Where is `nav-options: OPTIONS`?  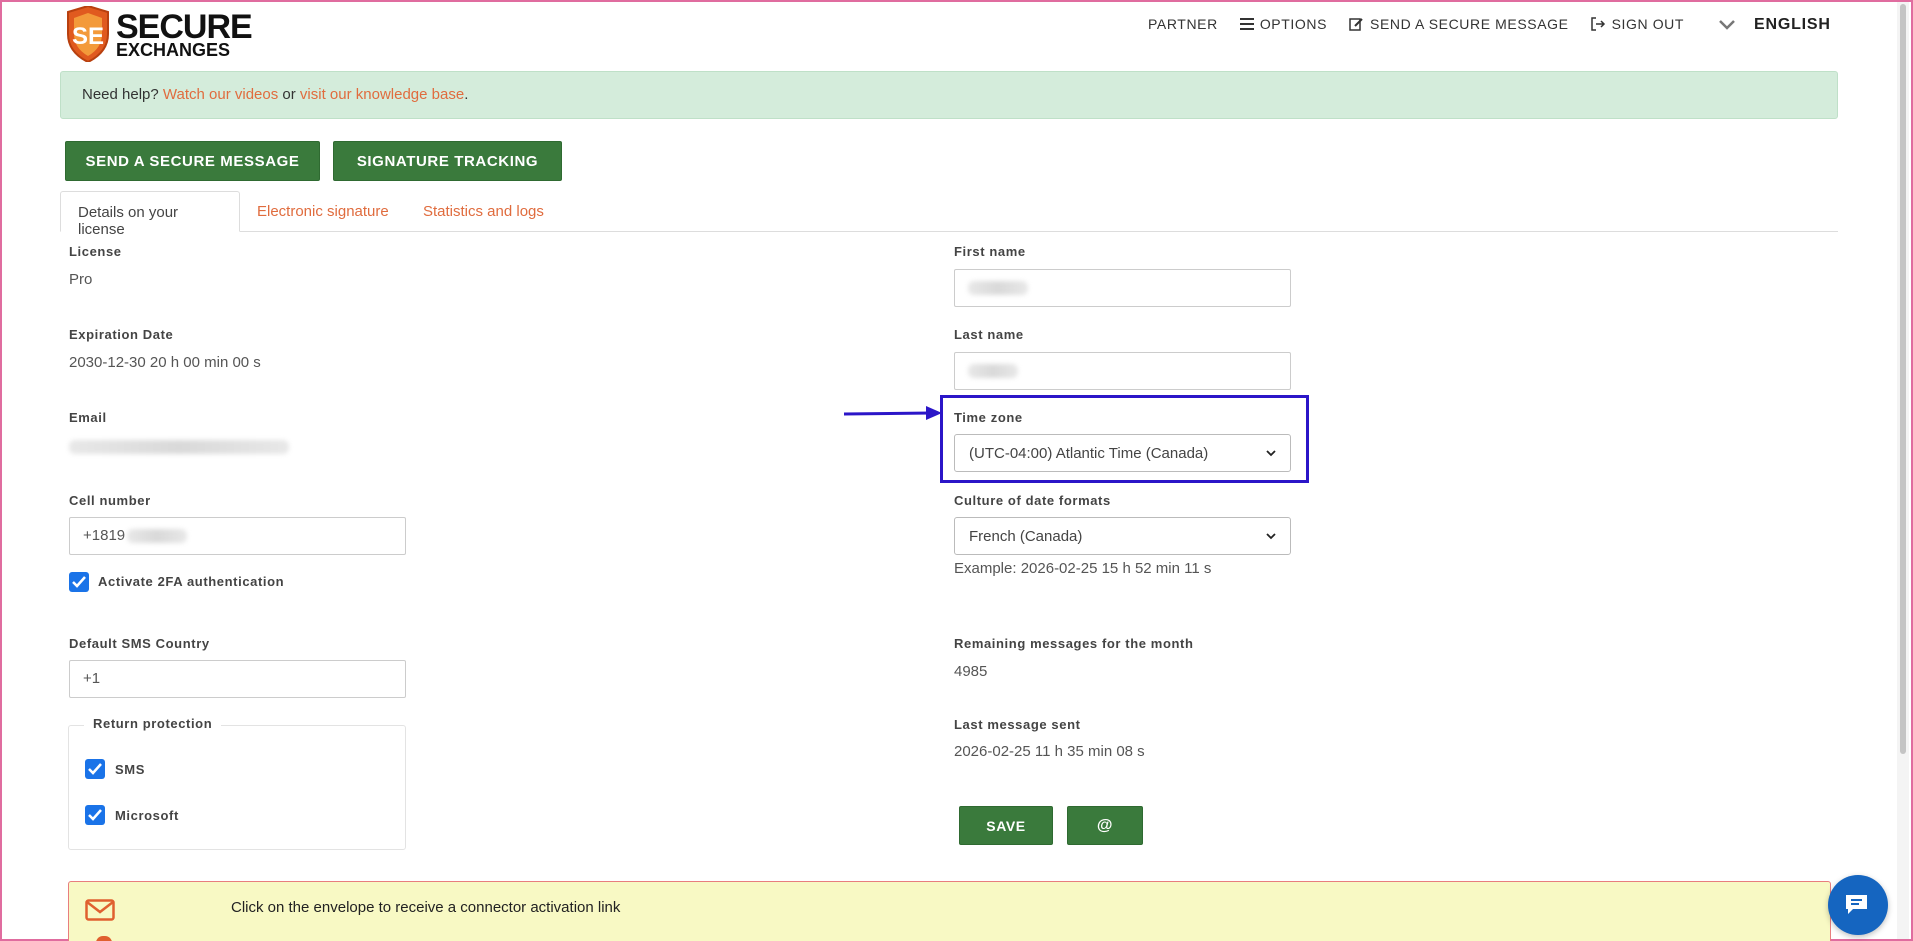
nav-options: OPTIONS is located at coordinates (1283, 24).